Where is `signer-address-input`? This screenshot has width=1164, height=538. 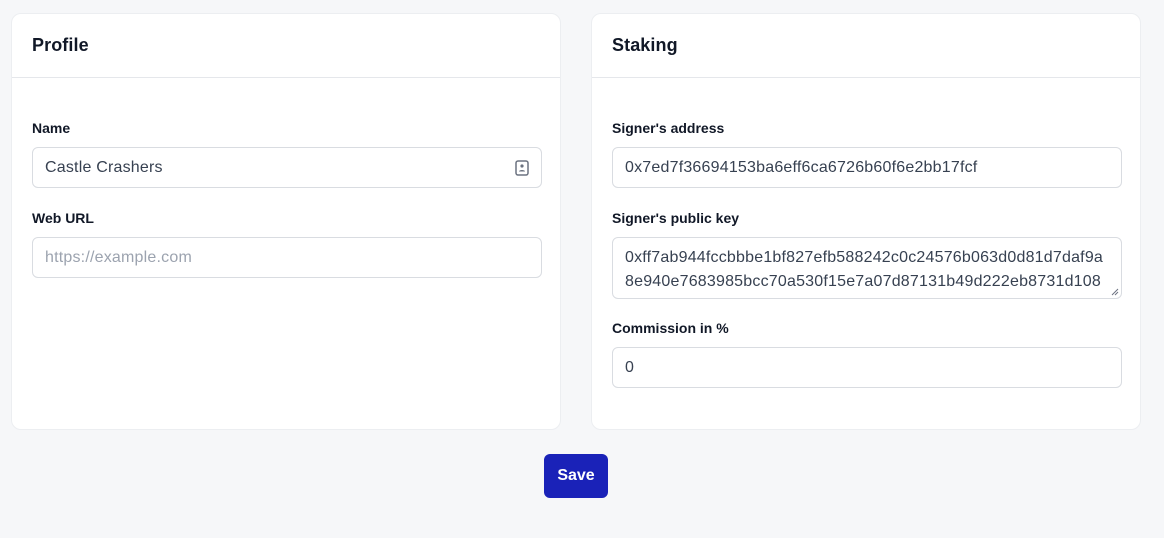
signer-address-input is located at coordinates (867, 167).